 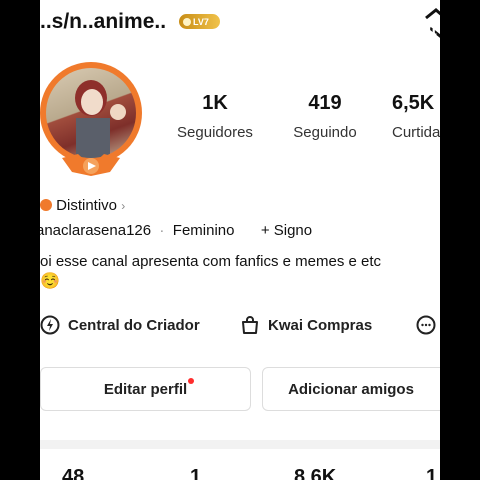 What do you see at coordinates (325, 132) in the screenshot?
I see `following-label: Seguindo` at bounding box center [325, 132].